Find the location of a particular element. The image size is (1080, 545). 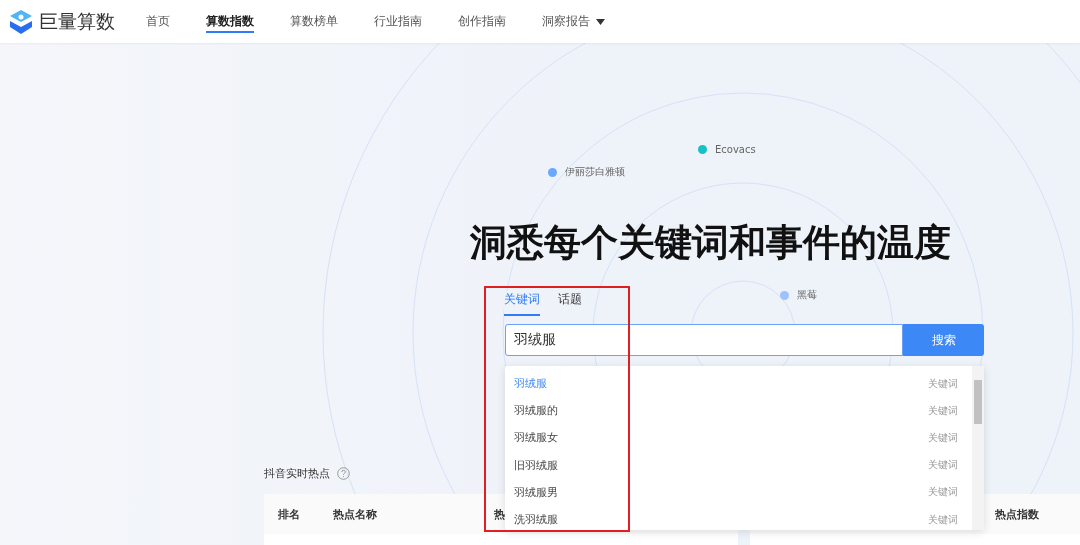

suggestion-item: 羽绒服的 is located at coordinates (536, 411).